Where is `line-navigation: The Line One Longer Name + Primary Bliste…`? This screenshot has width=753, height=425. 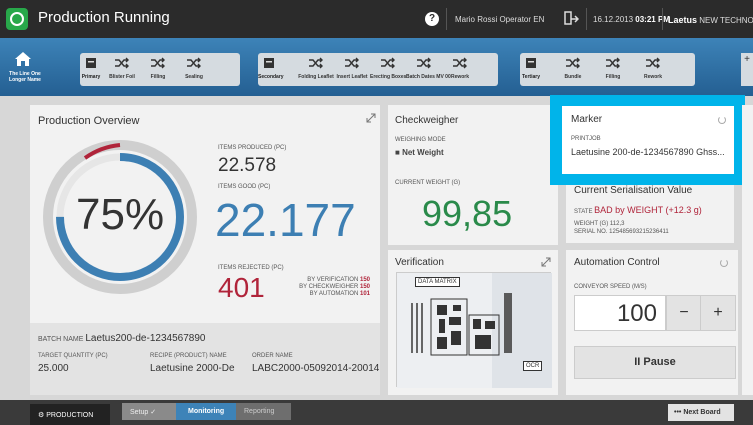
line-navigation: The Line One Longer Name + Primary Bliste… is located at coordinates (376, 67).